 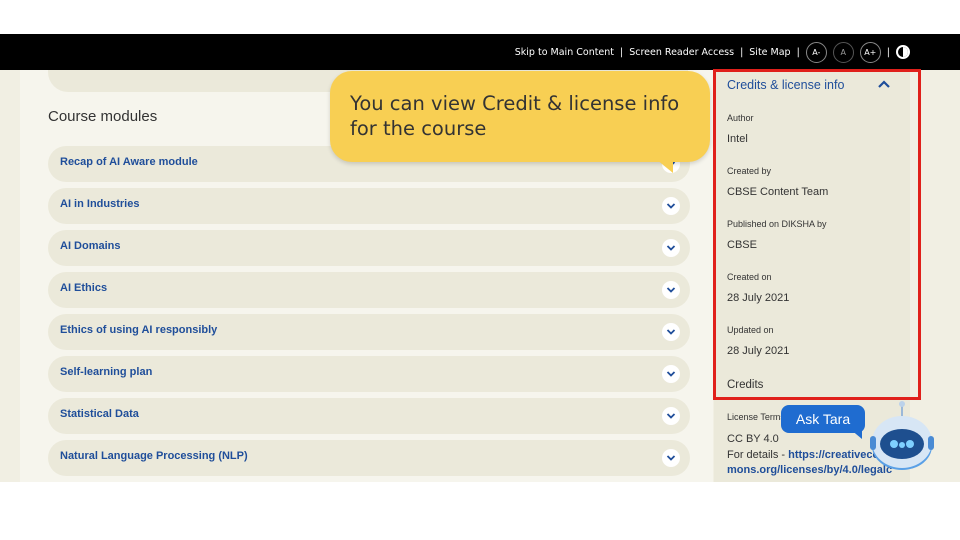 I want to click on font-increase-button: A+, so click(x=870, y=52).